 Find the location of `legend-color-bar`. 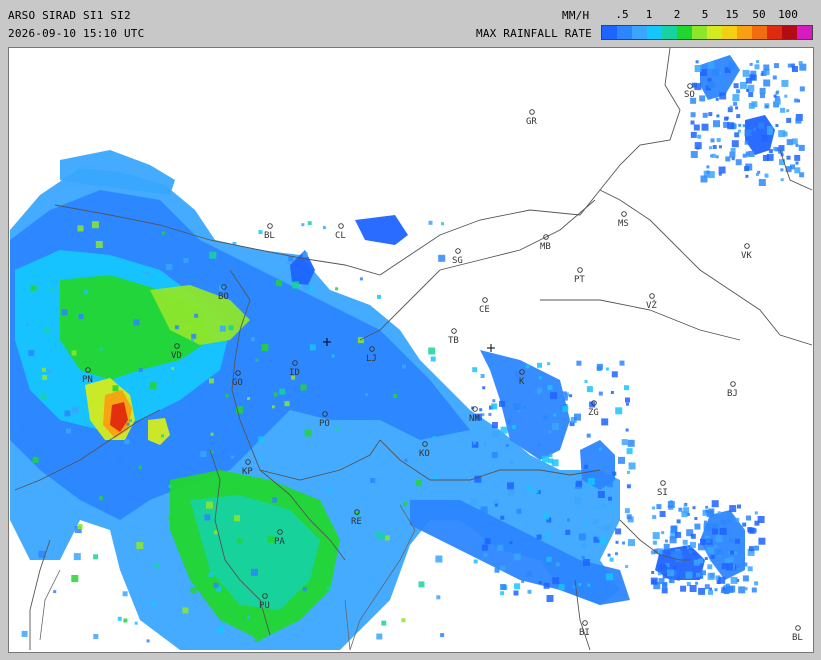

legend-color-bar is located at coordinates (707, 32).